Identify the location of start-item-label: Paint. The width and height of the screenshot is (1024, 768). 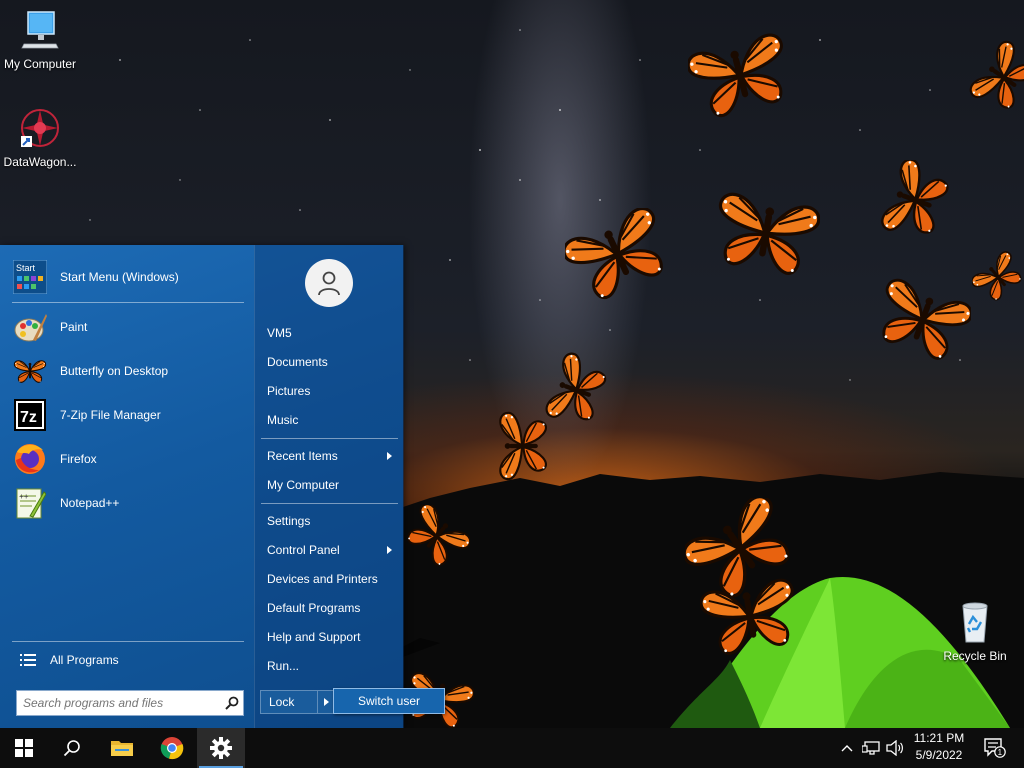
(74, 327).